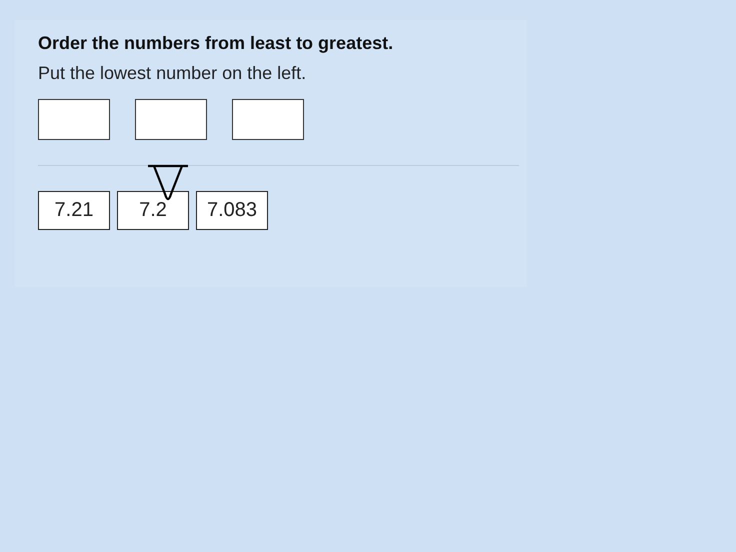 The image size is (736, 552). What do you see at coordinates (216, 43) in the screenshot?
I see `question-title: Order the numbers from least to greatest.` at bounding box center [216, 43].